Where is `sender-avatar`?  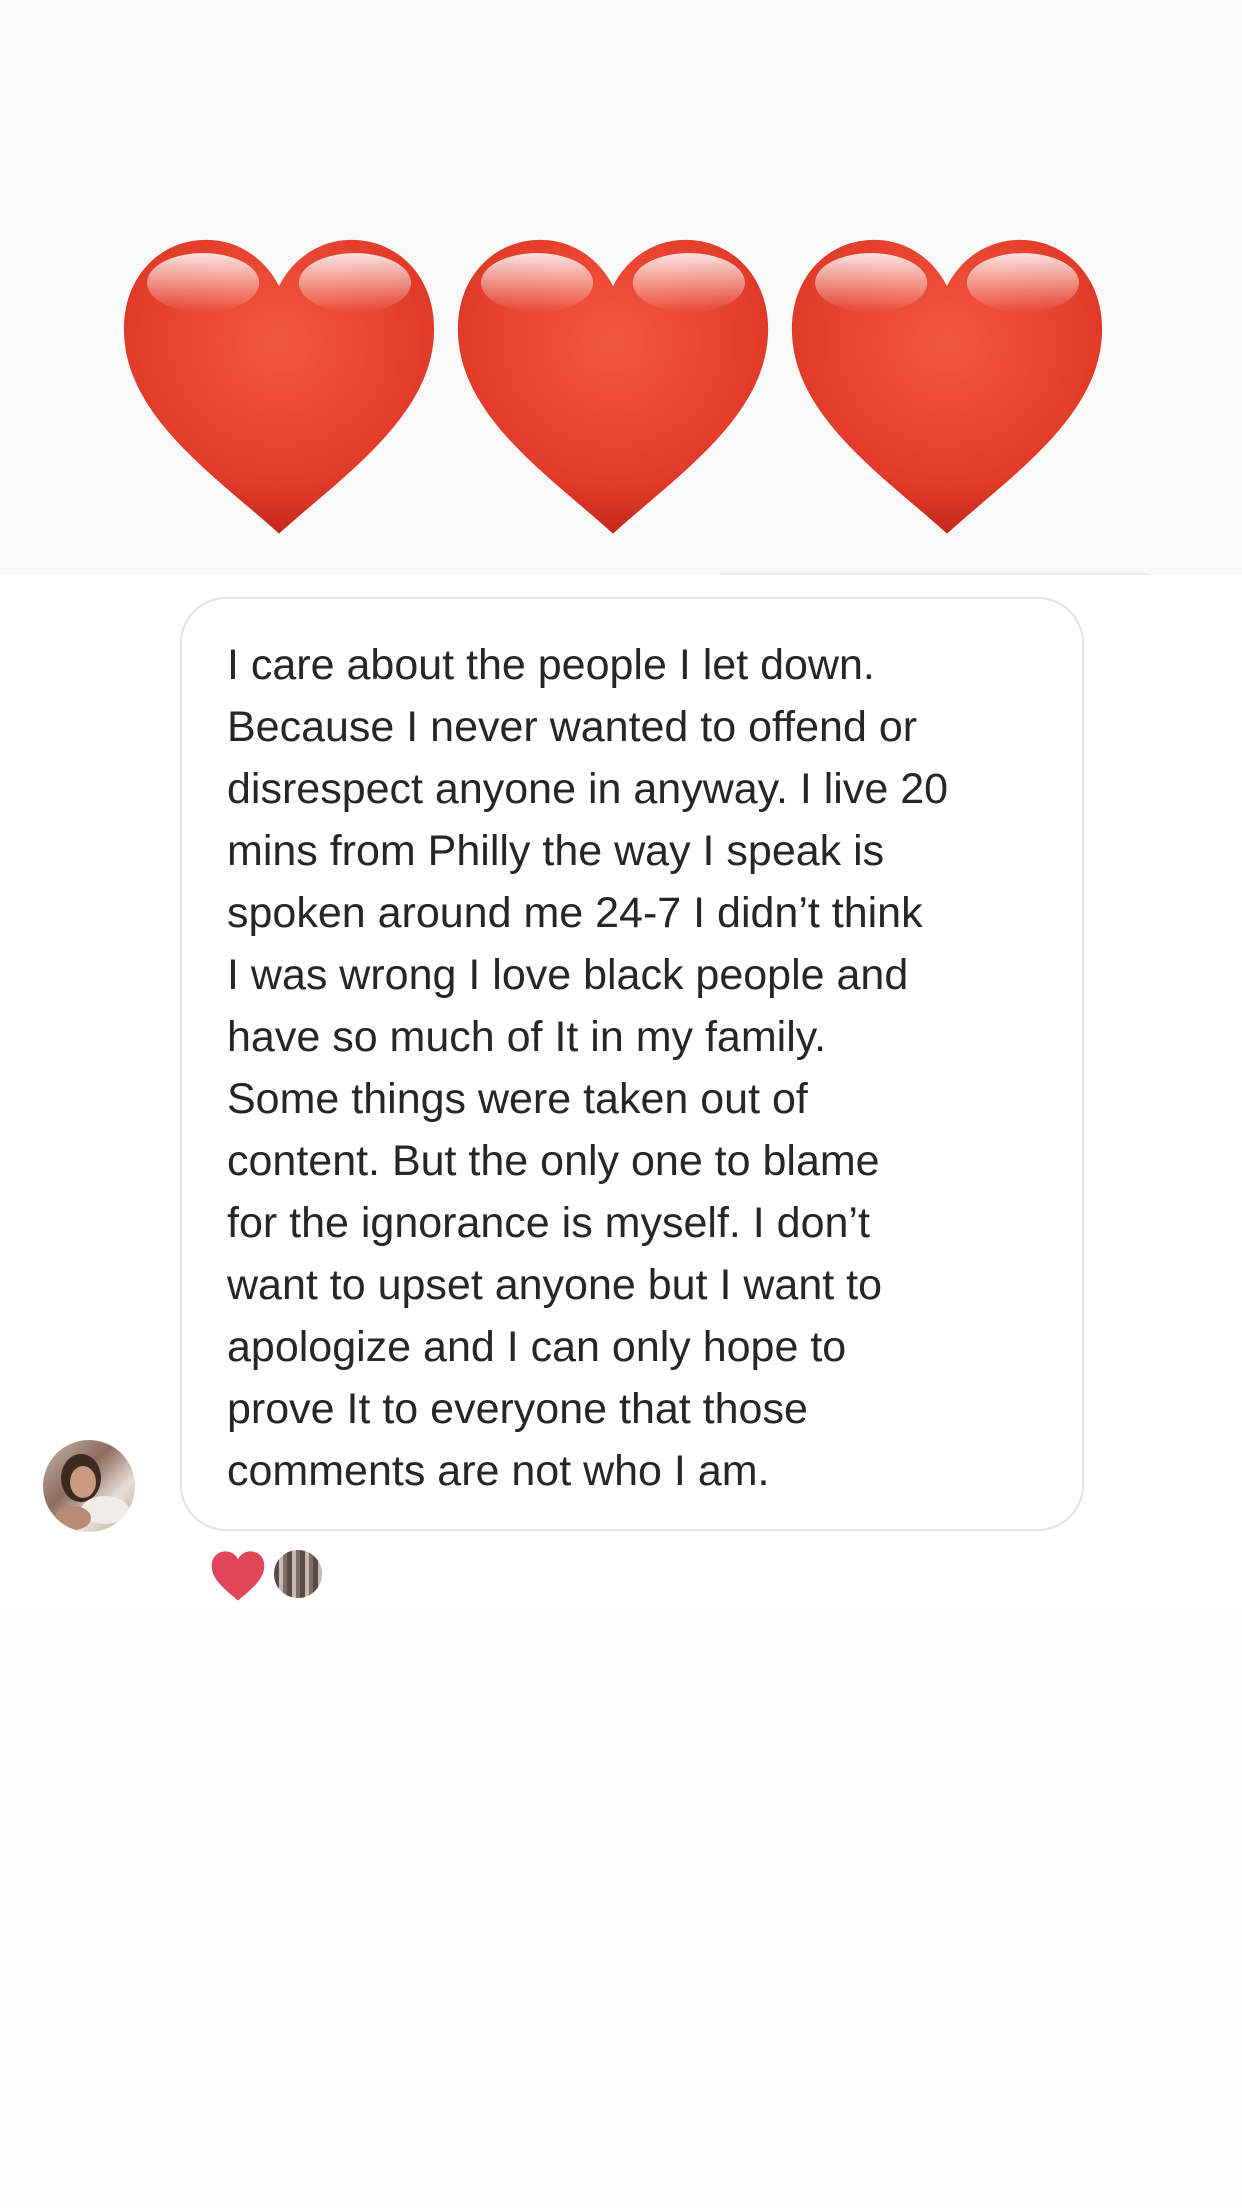 sender-avatar is located at coordinates (89, 1486).